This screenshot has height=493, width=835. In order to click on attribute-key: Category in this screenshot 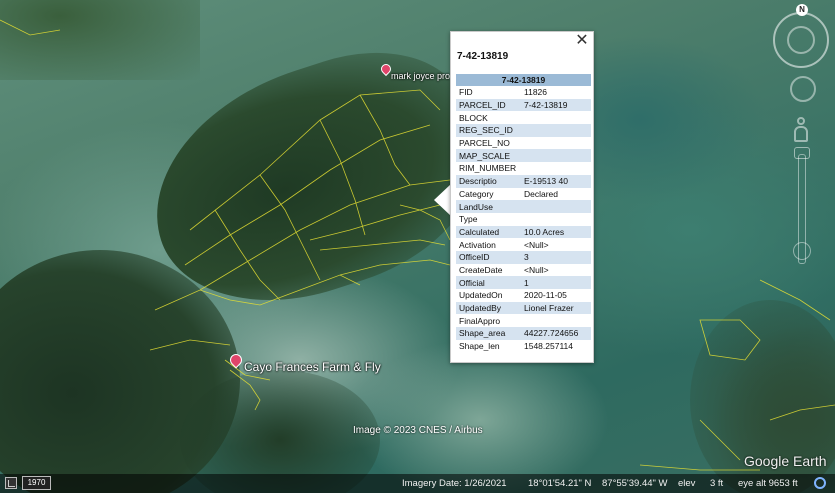, I will do `click(476, 193)`.